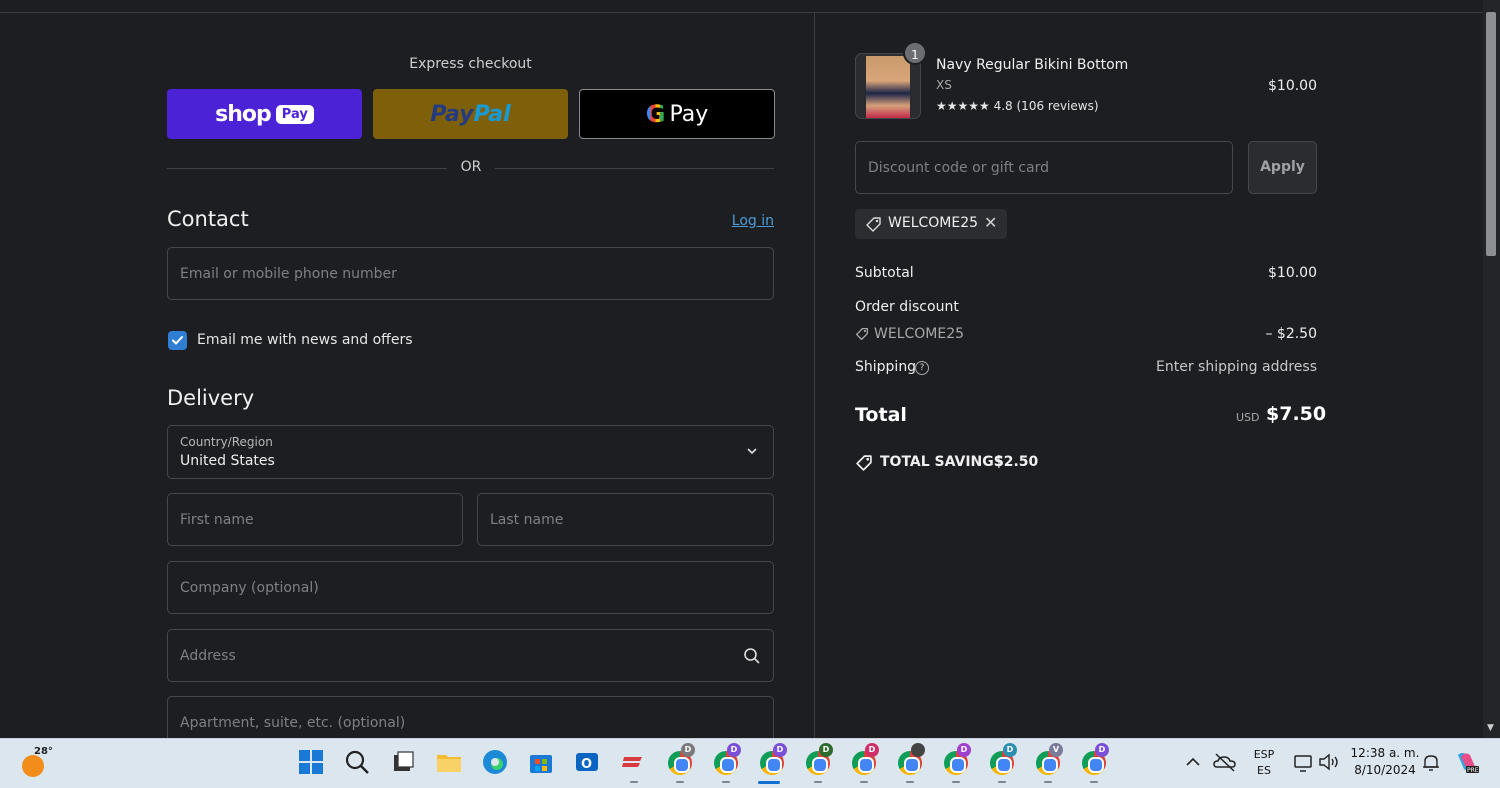  What do you see at coordinates (922, 368) in the screenshot?
I see `shipping-help-icon: ?` at bounding box center [922, 368].